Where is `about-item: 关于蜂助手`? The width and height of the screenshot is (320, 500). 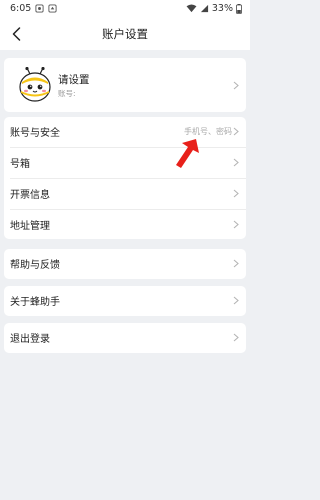
about-item: 关于蜂助手 is located at coordinates (125, 300).